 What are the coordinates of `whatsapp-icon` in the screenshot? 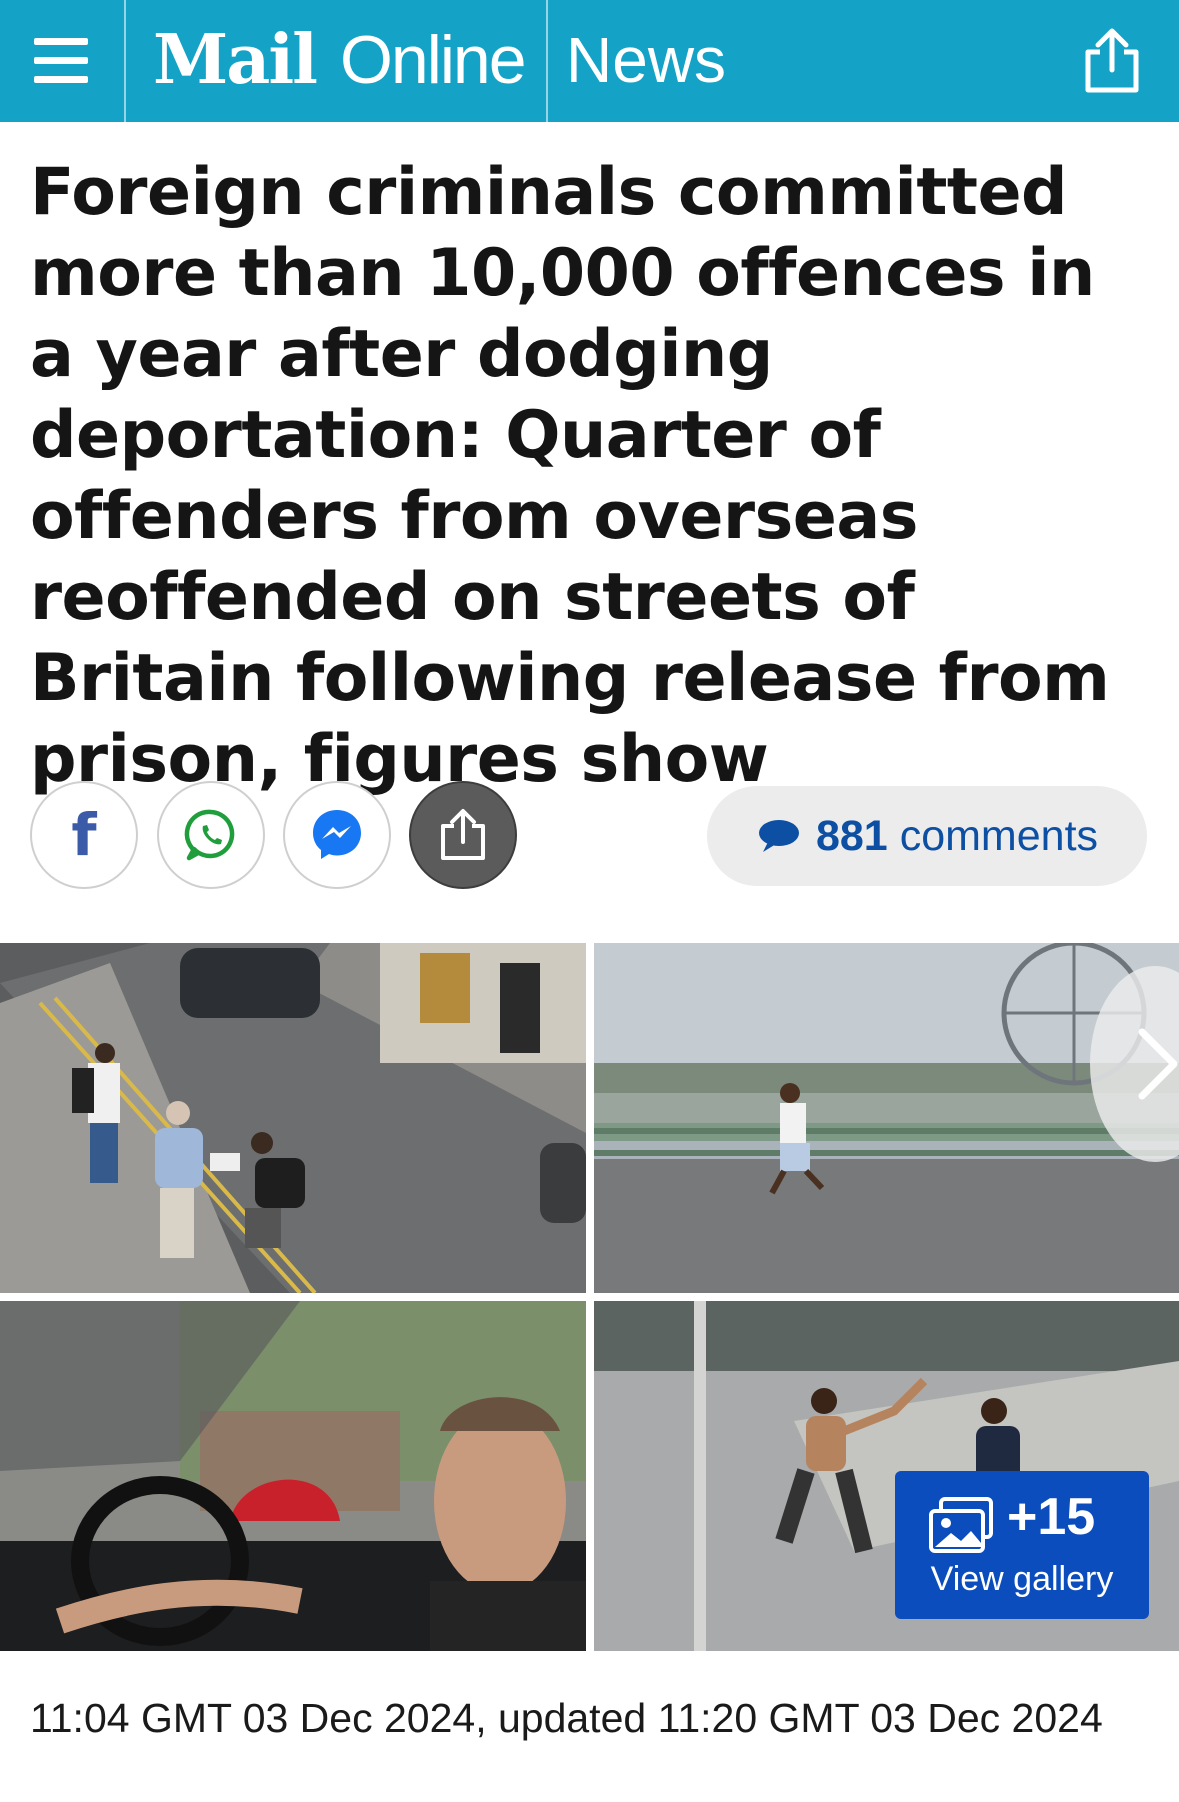 It's located at (209, 835).